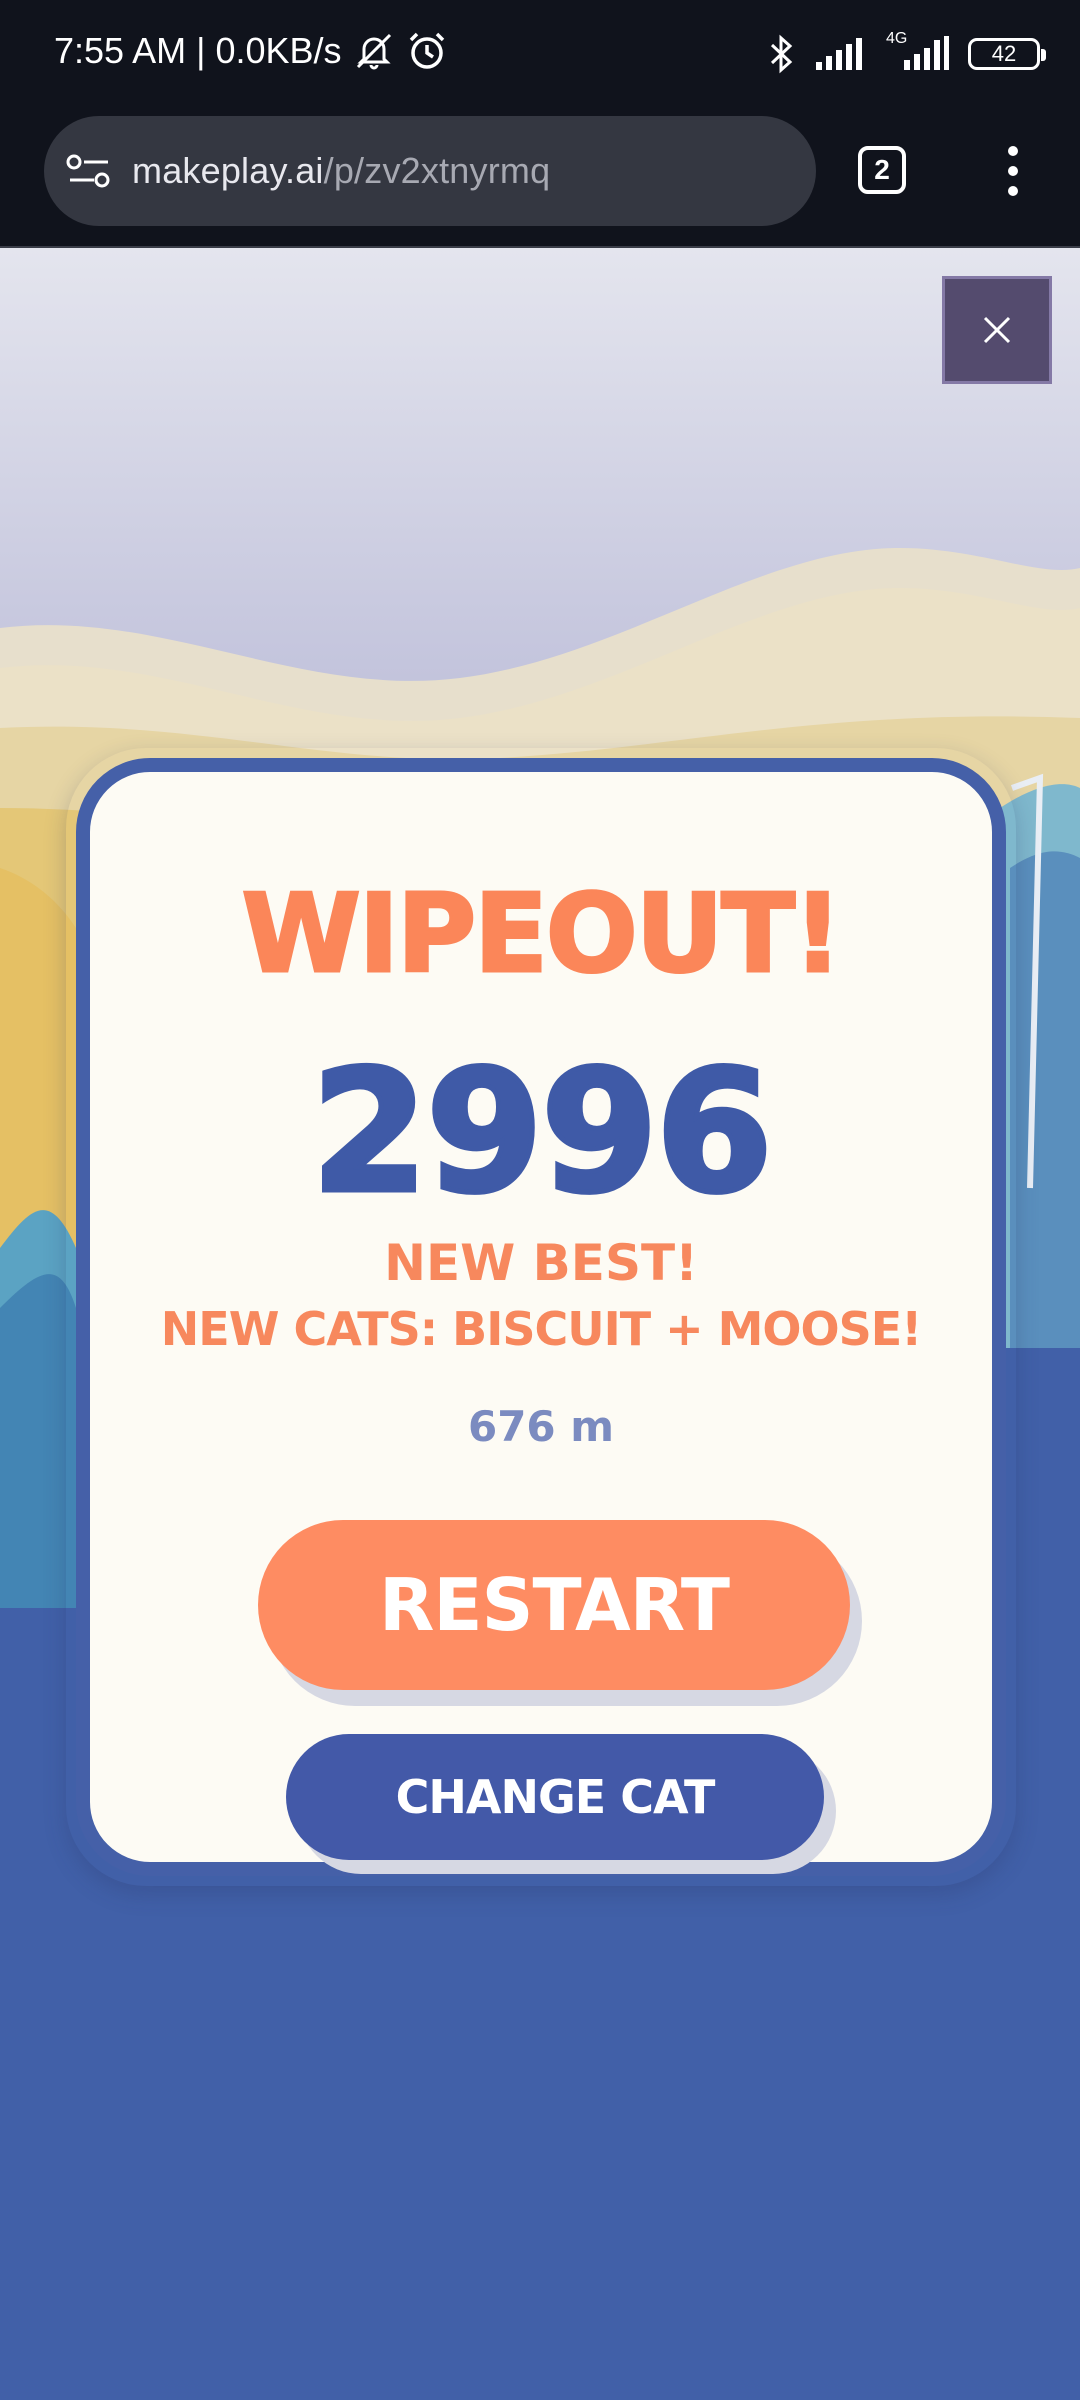  I want to click on bluetooth-icon, so click(781, 54).